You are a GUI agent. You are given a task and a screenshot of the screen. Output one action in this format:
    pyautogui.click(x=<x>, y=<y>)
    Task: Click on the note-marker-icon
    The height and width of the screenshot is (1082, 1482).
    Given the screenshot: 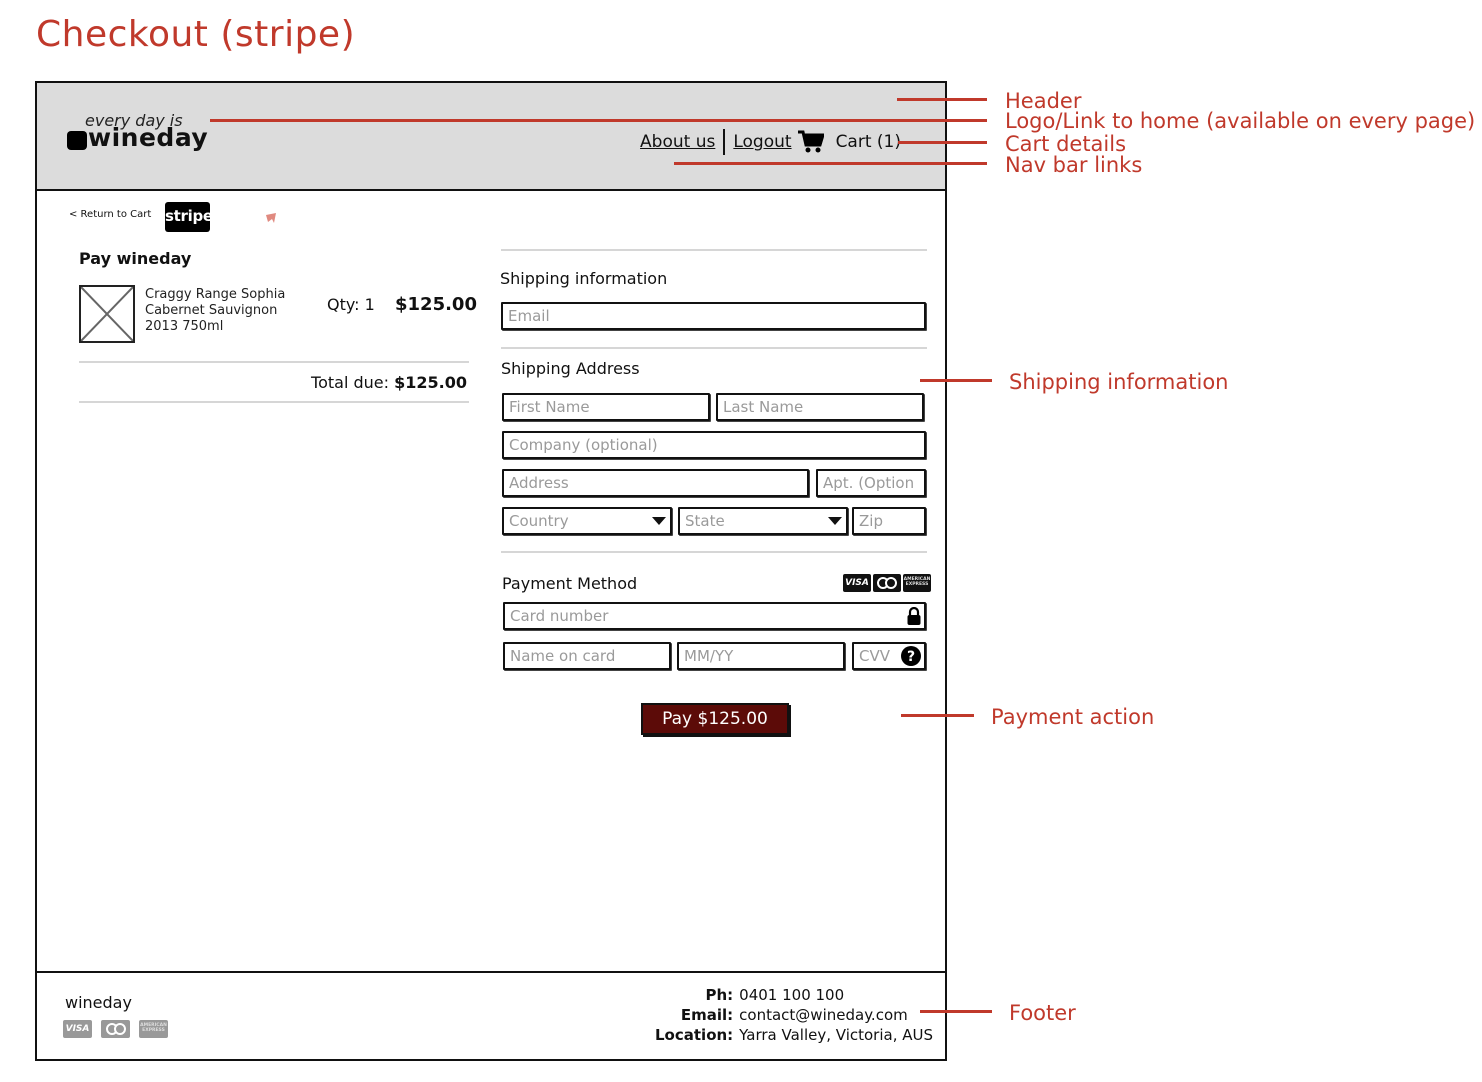 What is the action you would take?
    pyautogui.click(x=271, y=218)
    